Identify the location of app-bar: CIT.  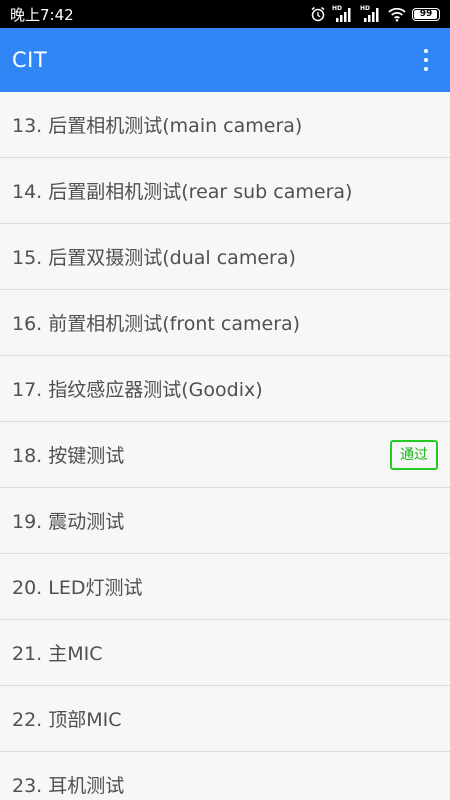
(225, 60).